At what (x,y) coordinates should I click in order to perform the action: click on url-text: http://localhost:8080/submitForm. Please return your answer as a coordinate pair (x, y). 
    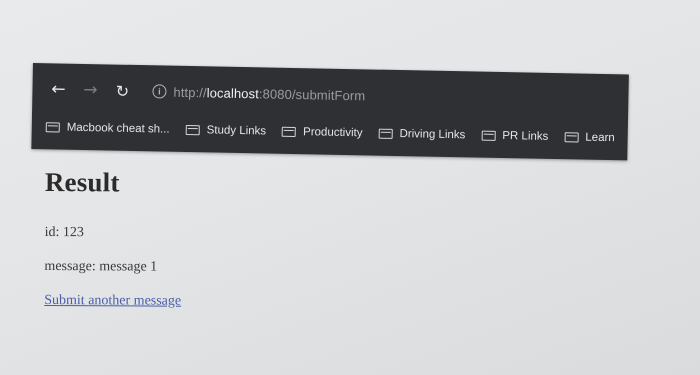
    Looking at the image, I should click on (269, 93).